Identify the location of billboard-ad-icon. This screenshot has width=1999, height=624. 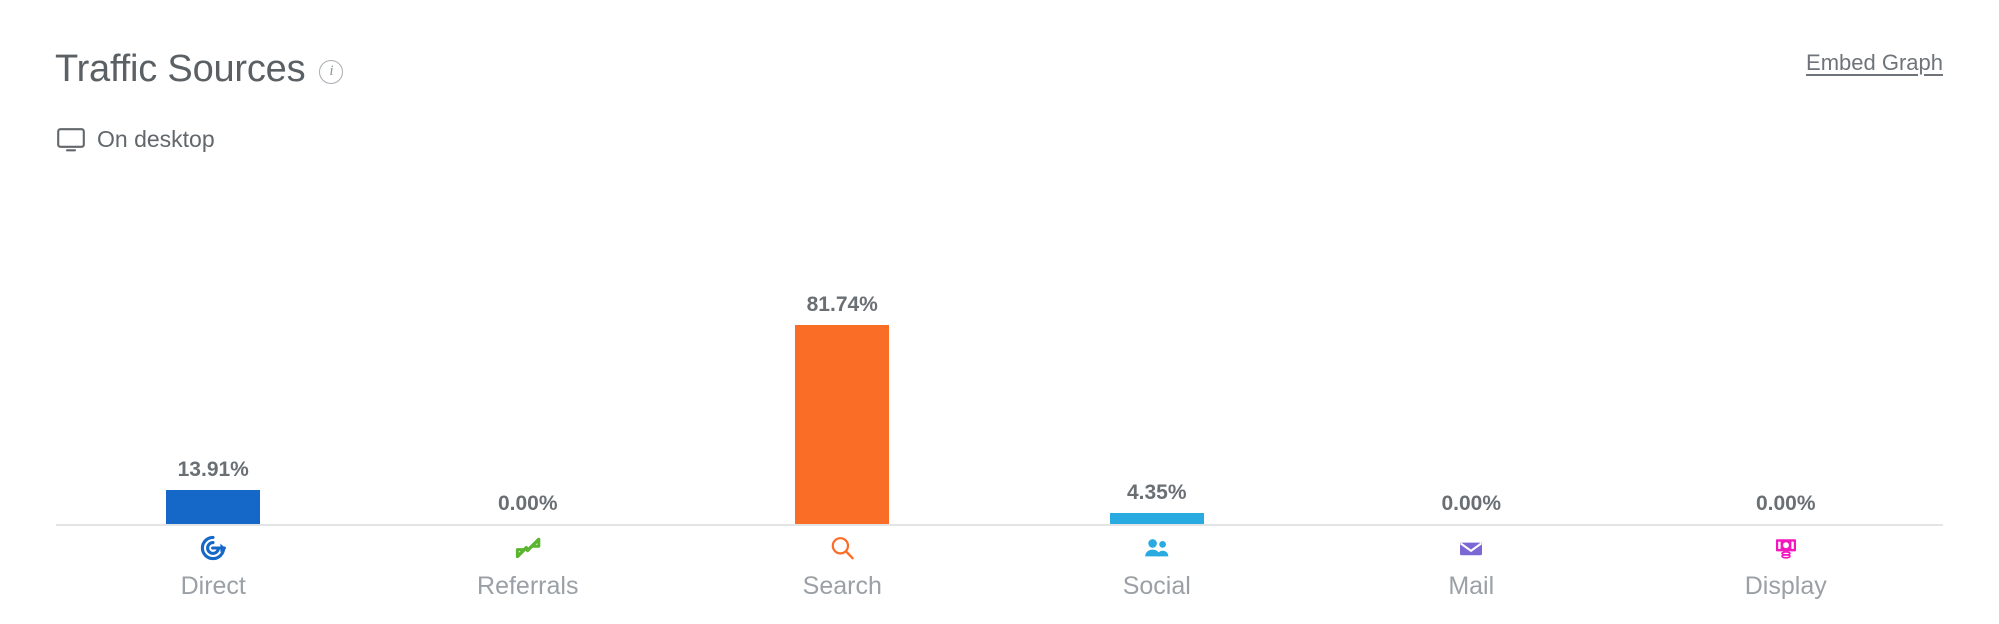
(1786, 548).